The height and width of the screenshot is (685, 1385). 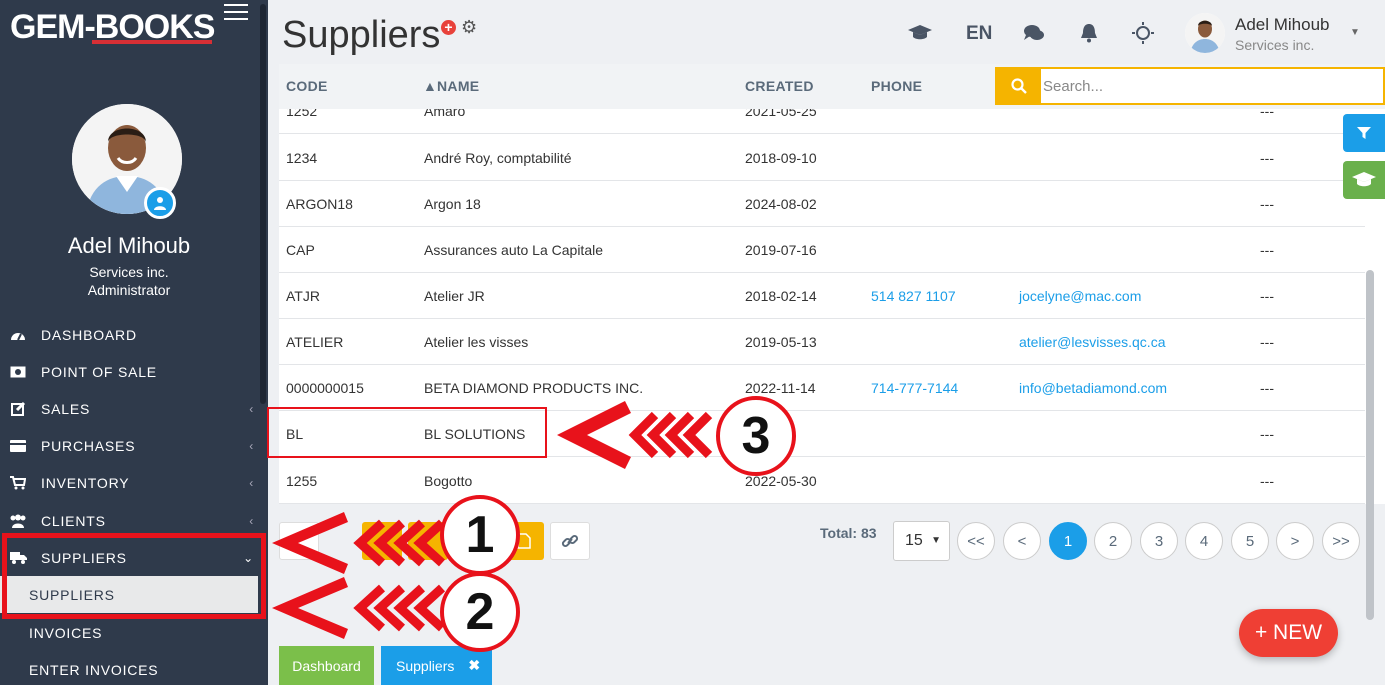 What do you see at coordinates (896, 86) in the screenshot?
I see `column-phone: PHONE` at bounding box center [896, 86].